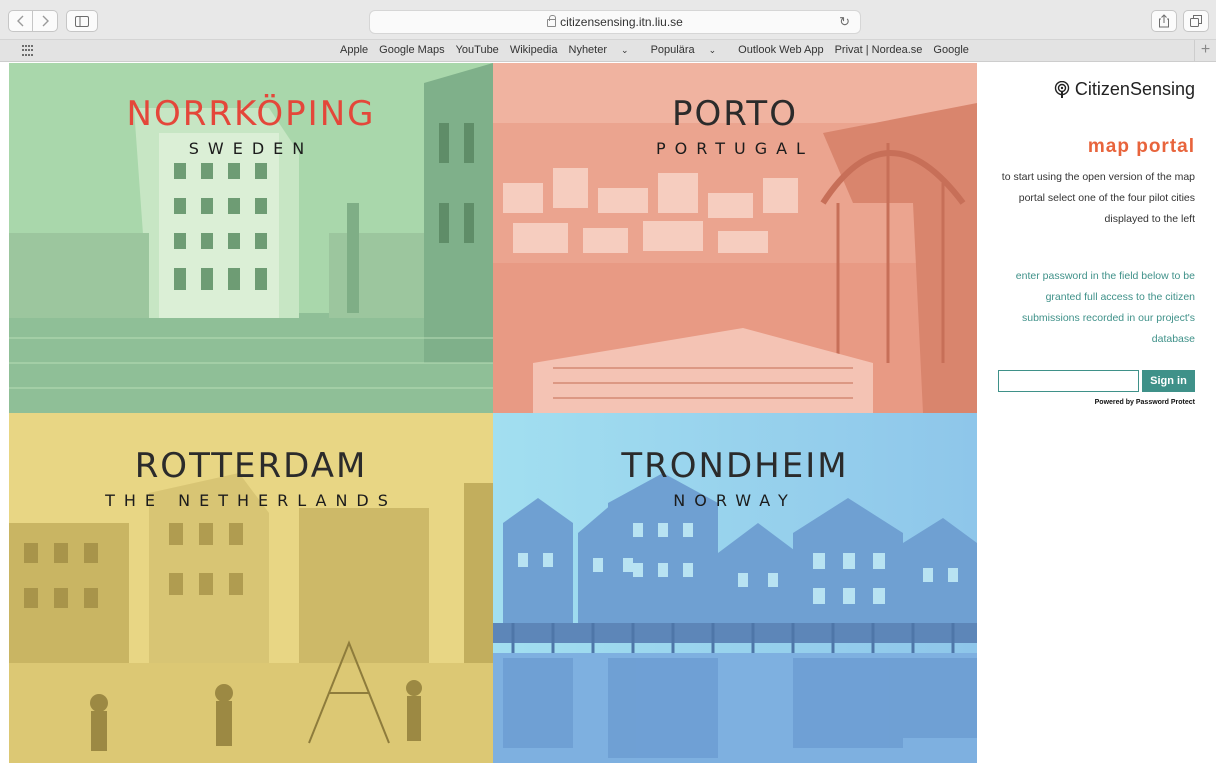  I want to click on share-button, so click(1164, 21).